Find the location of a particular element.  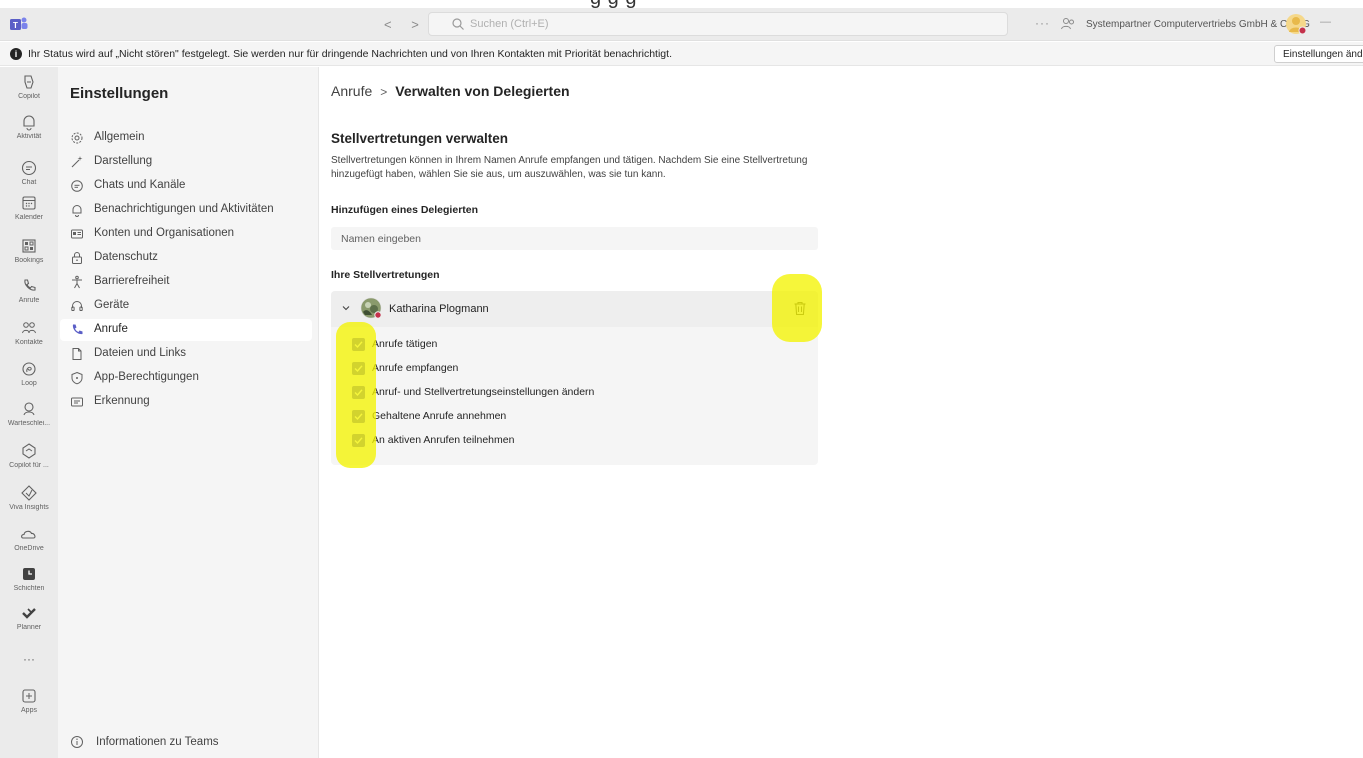

chevron-down-icon is located at coordinates (346, 308).